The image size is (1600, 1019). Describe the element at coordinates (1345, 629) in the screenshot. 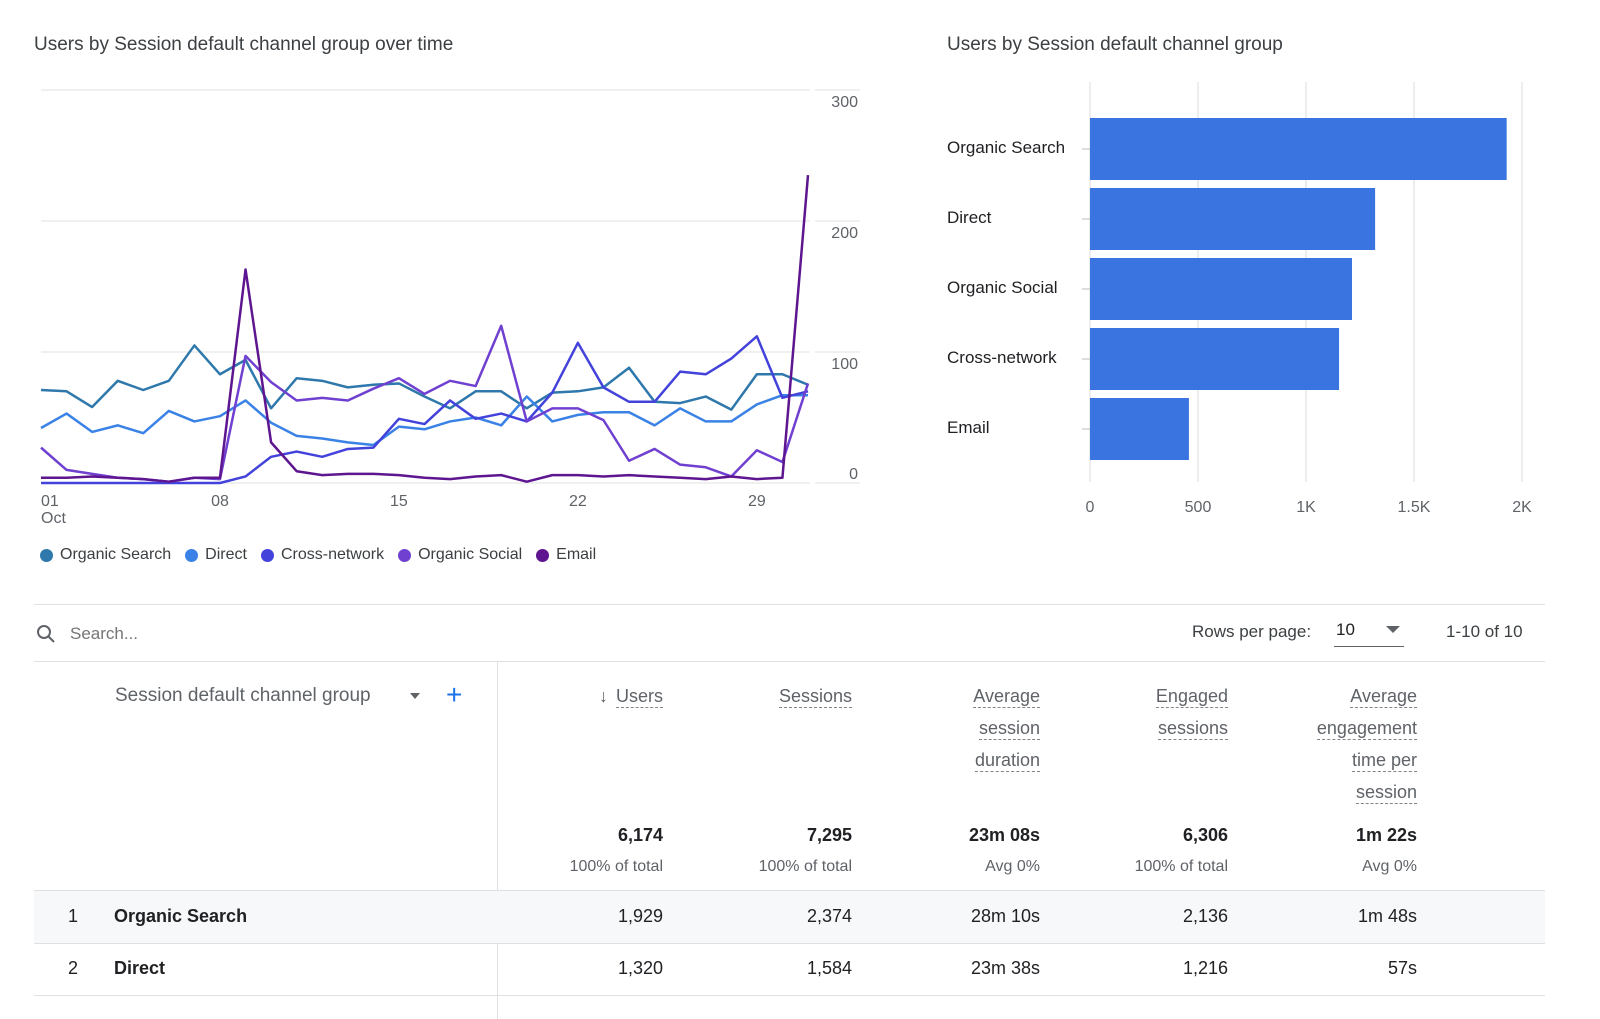

I see `rows-per-page-value: 10` at that location.